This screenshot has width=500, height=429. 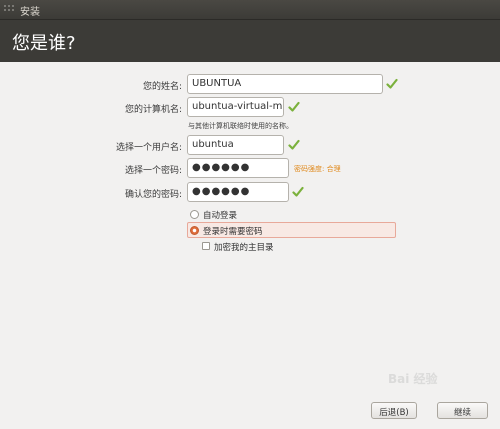 I want to click on page-title: 您是谁?, so click(x=44, y=43).